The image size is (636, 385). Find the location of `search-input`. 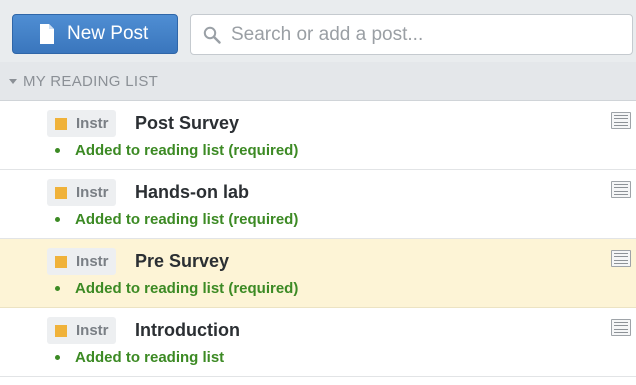

search-input is located at coordinates (421, 34).